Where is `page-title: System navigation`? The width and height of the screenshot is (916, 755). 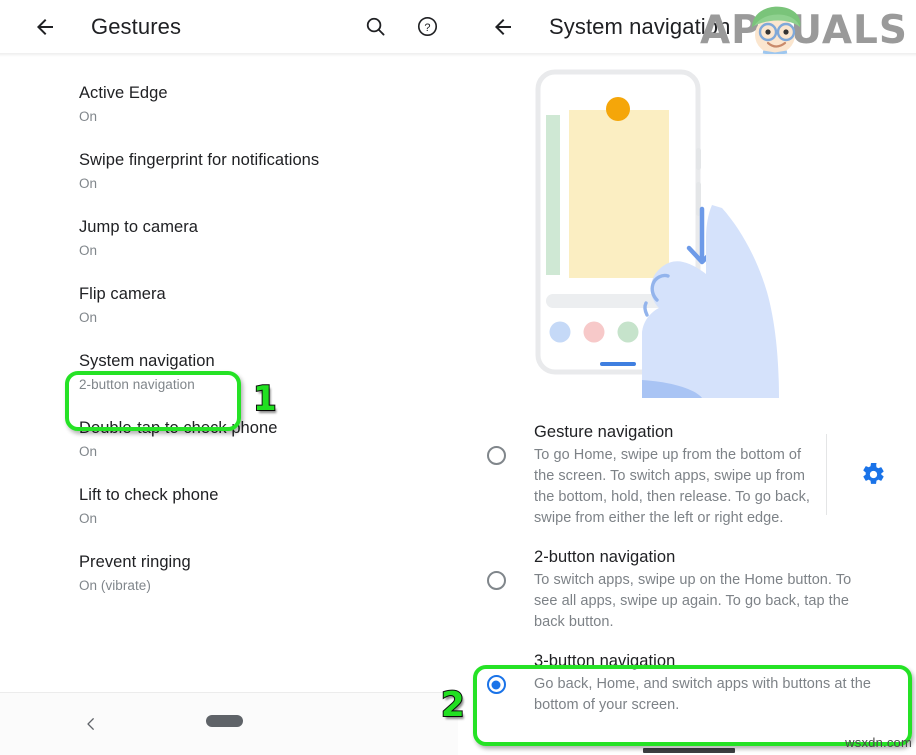 page-title: System navigation is located at coordinates (640, 26).